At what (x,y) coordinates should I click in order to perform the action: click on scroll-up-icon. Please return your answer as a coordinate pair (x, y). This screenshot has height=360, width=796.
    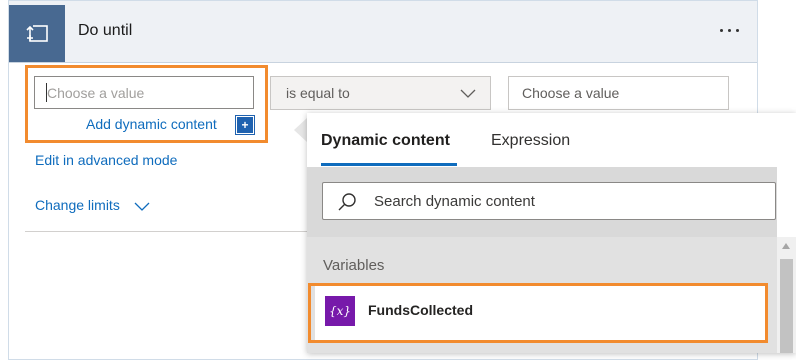
    Looking at the image, I should click on (786, 246).